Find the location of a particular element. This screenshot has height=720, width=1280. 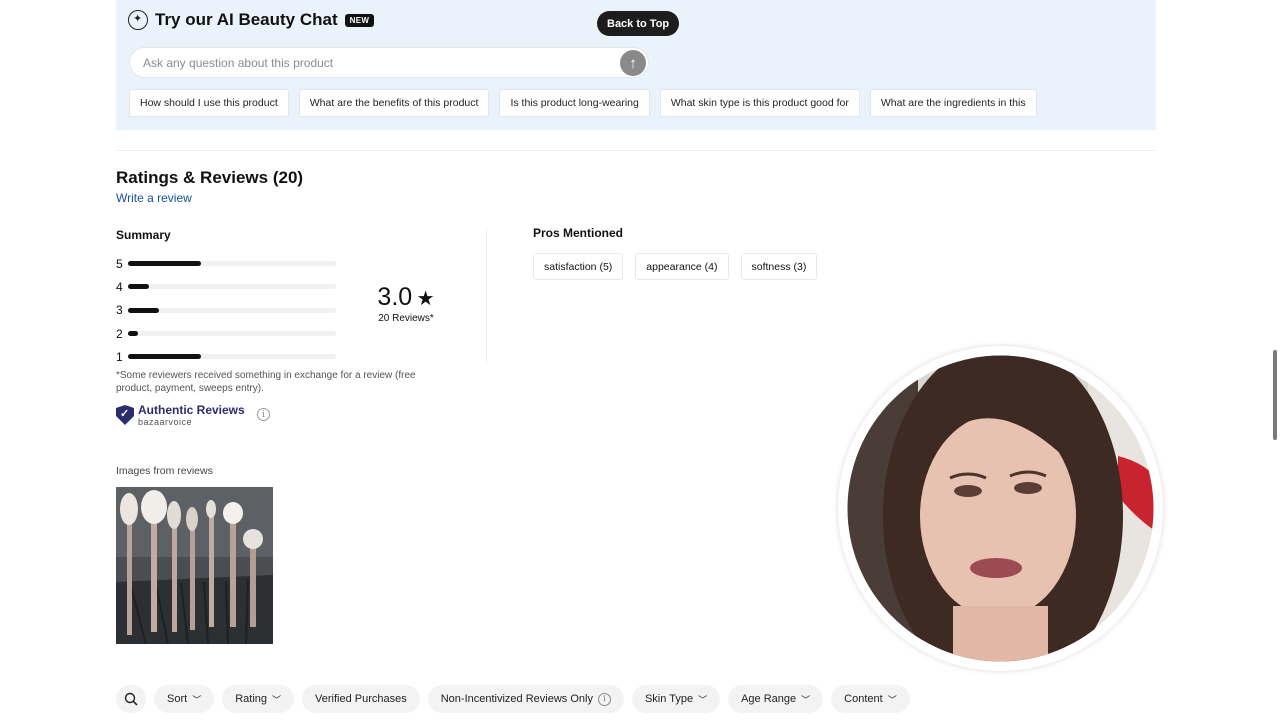

rating-star-count: 2 is located at coordinates (119, 333).